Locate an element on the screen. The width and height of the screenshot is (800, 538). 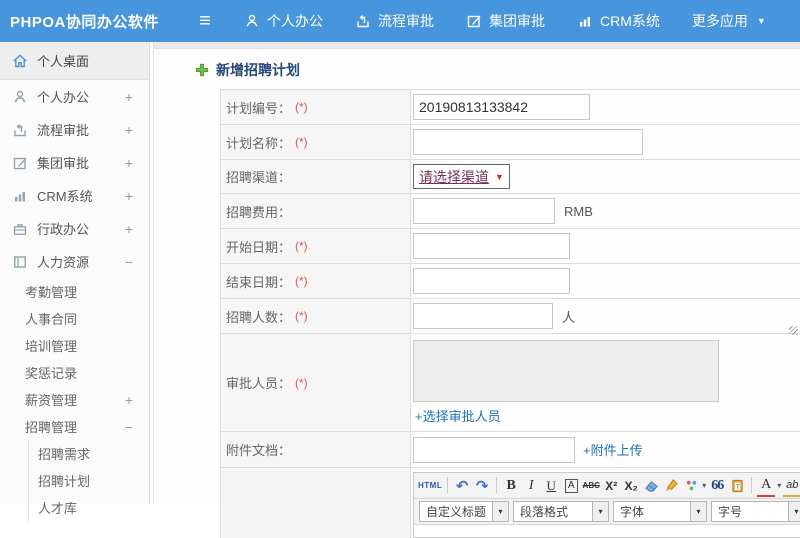
sidebar-item-personal-office: 个人办公 + is located at coordinates (74, 96).